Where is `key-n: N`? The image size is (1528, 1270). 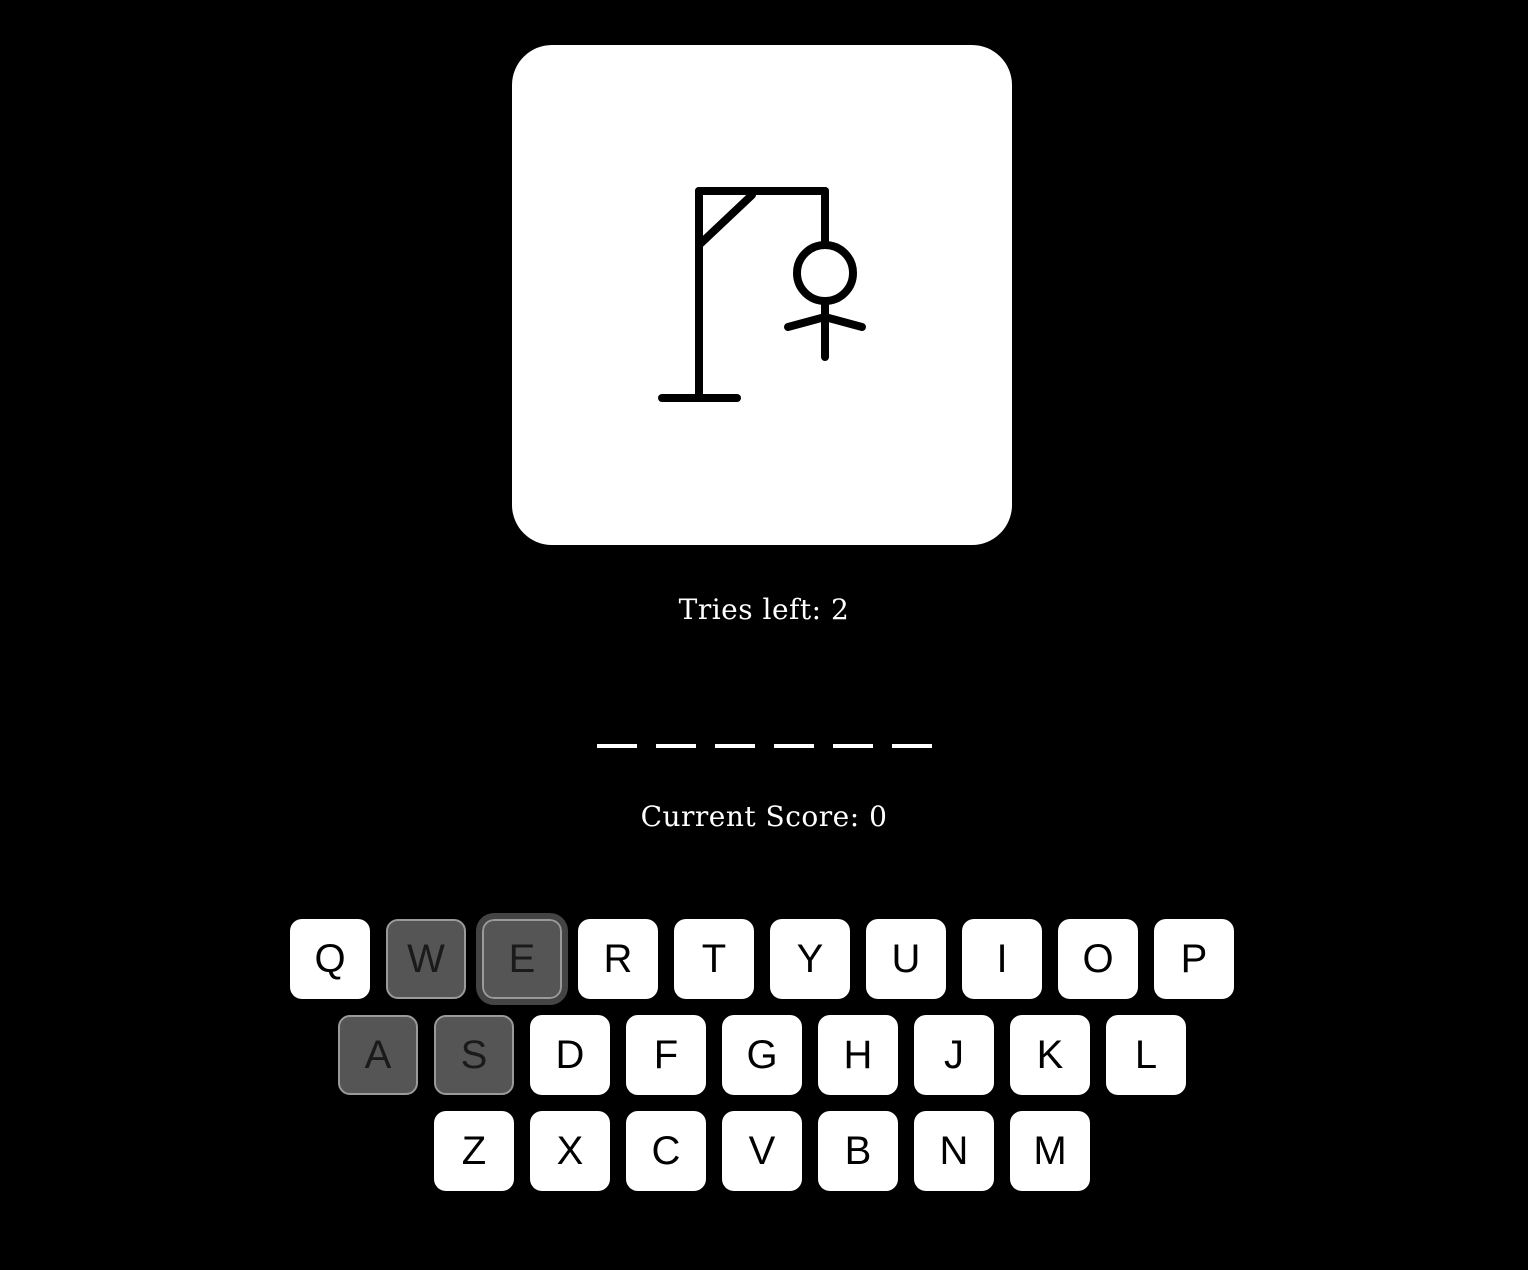
key-n: N is located at coordinates (954, 1151).